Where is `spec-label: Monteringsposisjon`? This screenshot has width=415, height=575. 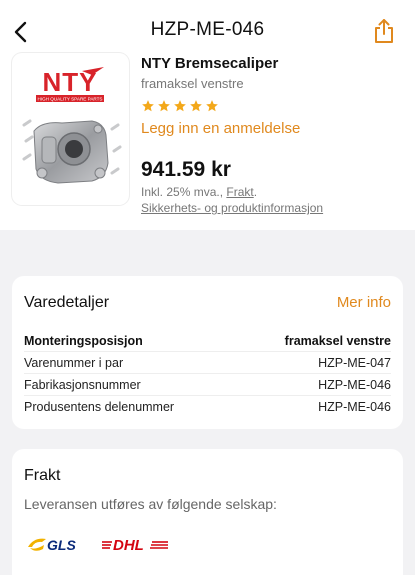 spec-label: Monteringsposisjon is located at coordinates (83, 340).